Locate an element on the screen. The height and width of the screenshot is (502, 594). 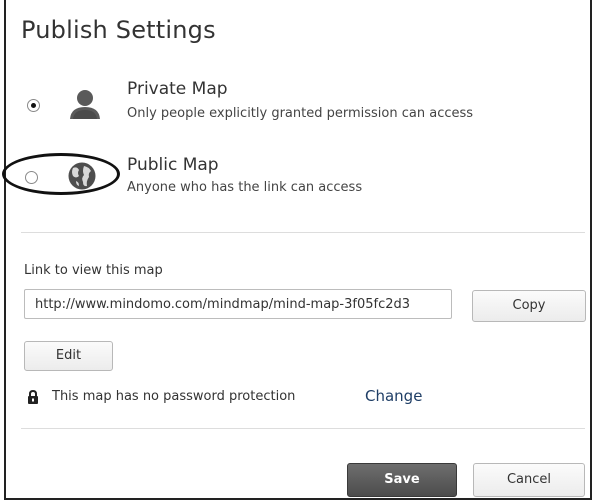
private-map-title: Private Map is located at coordinates (177, 89).